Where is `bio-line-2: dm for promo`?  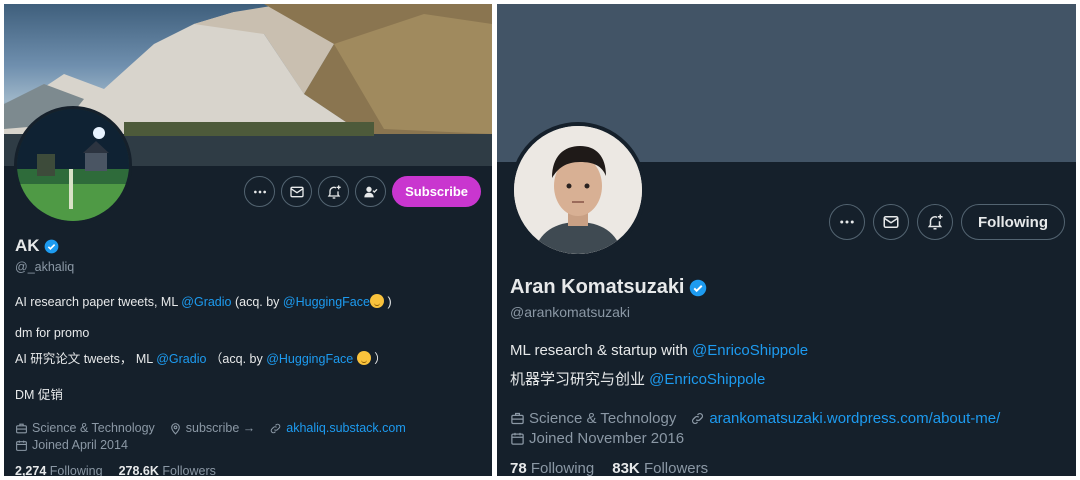 bio-line-2: dm for promo is located at coordinates (52, 333).